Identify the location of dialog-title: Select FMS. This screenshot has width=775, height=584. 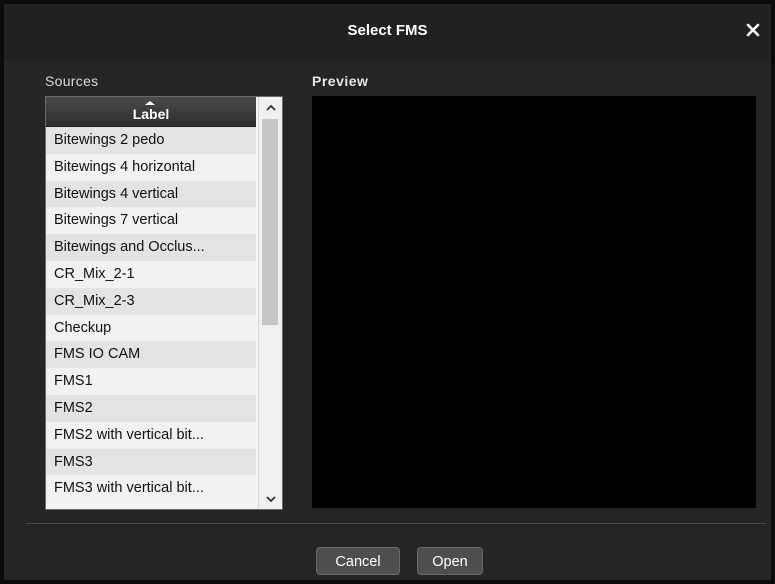
(387, 30).